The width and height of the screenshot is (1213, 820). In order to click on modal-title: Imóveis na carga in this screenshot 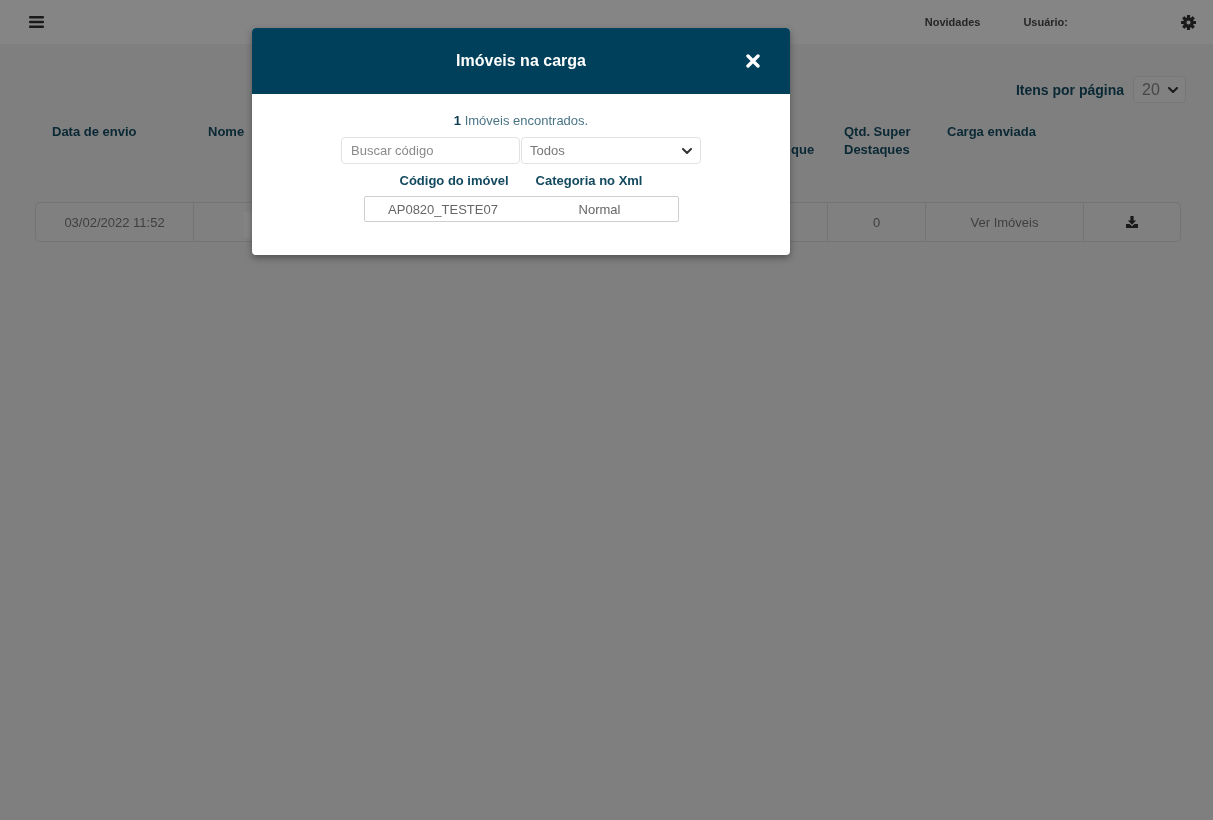, I will do `click(521, 61)`.